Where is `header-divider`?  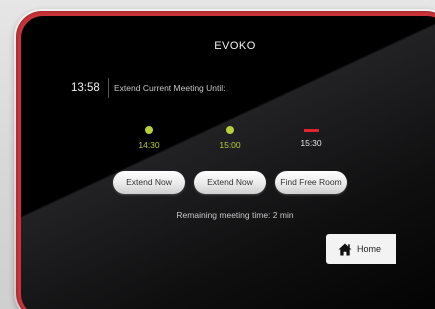
header-divider is located at coordinates (108, 88).